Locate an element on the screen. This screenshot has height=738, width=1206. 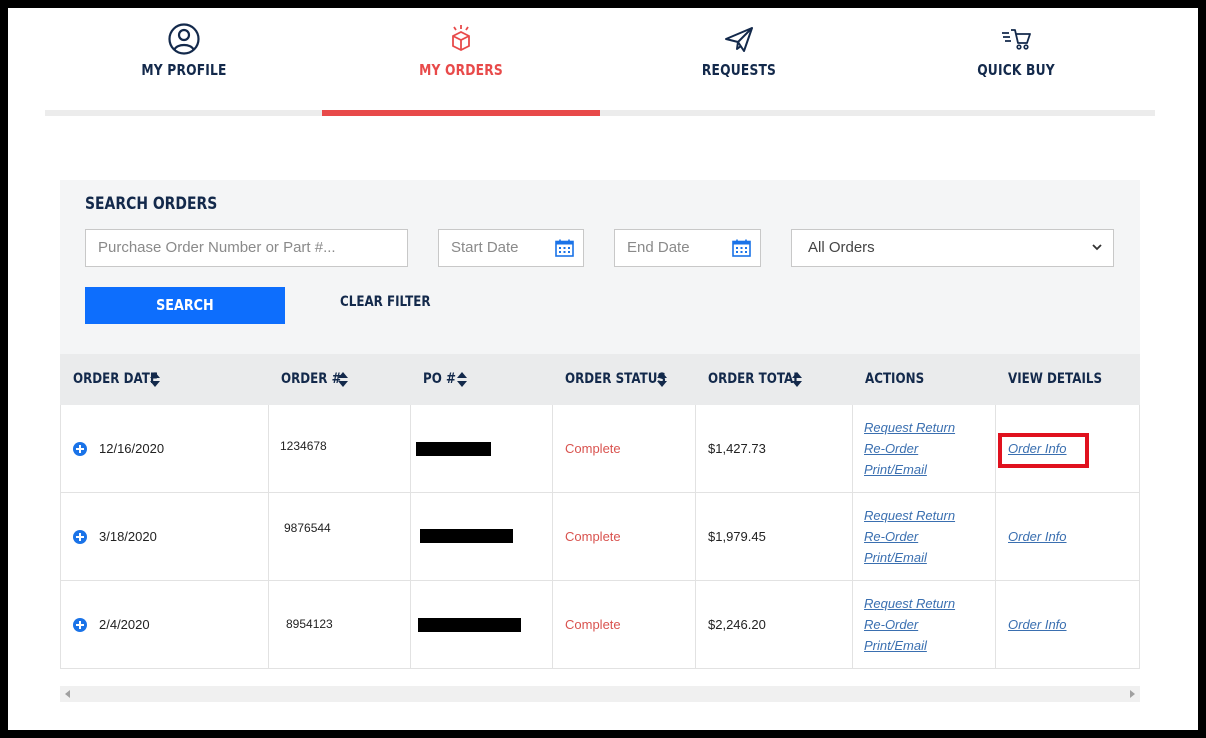
col-view-details: VIEW DETAILS is located at coordinates (1063, 379).